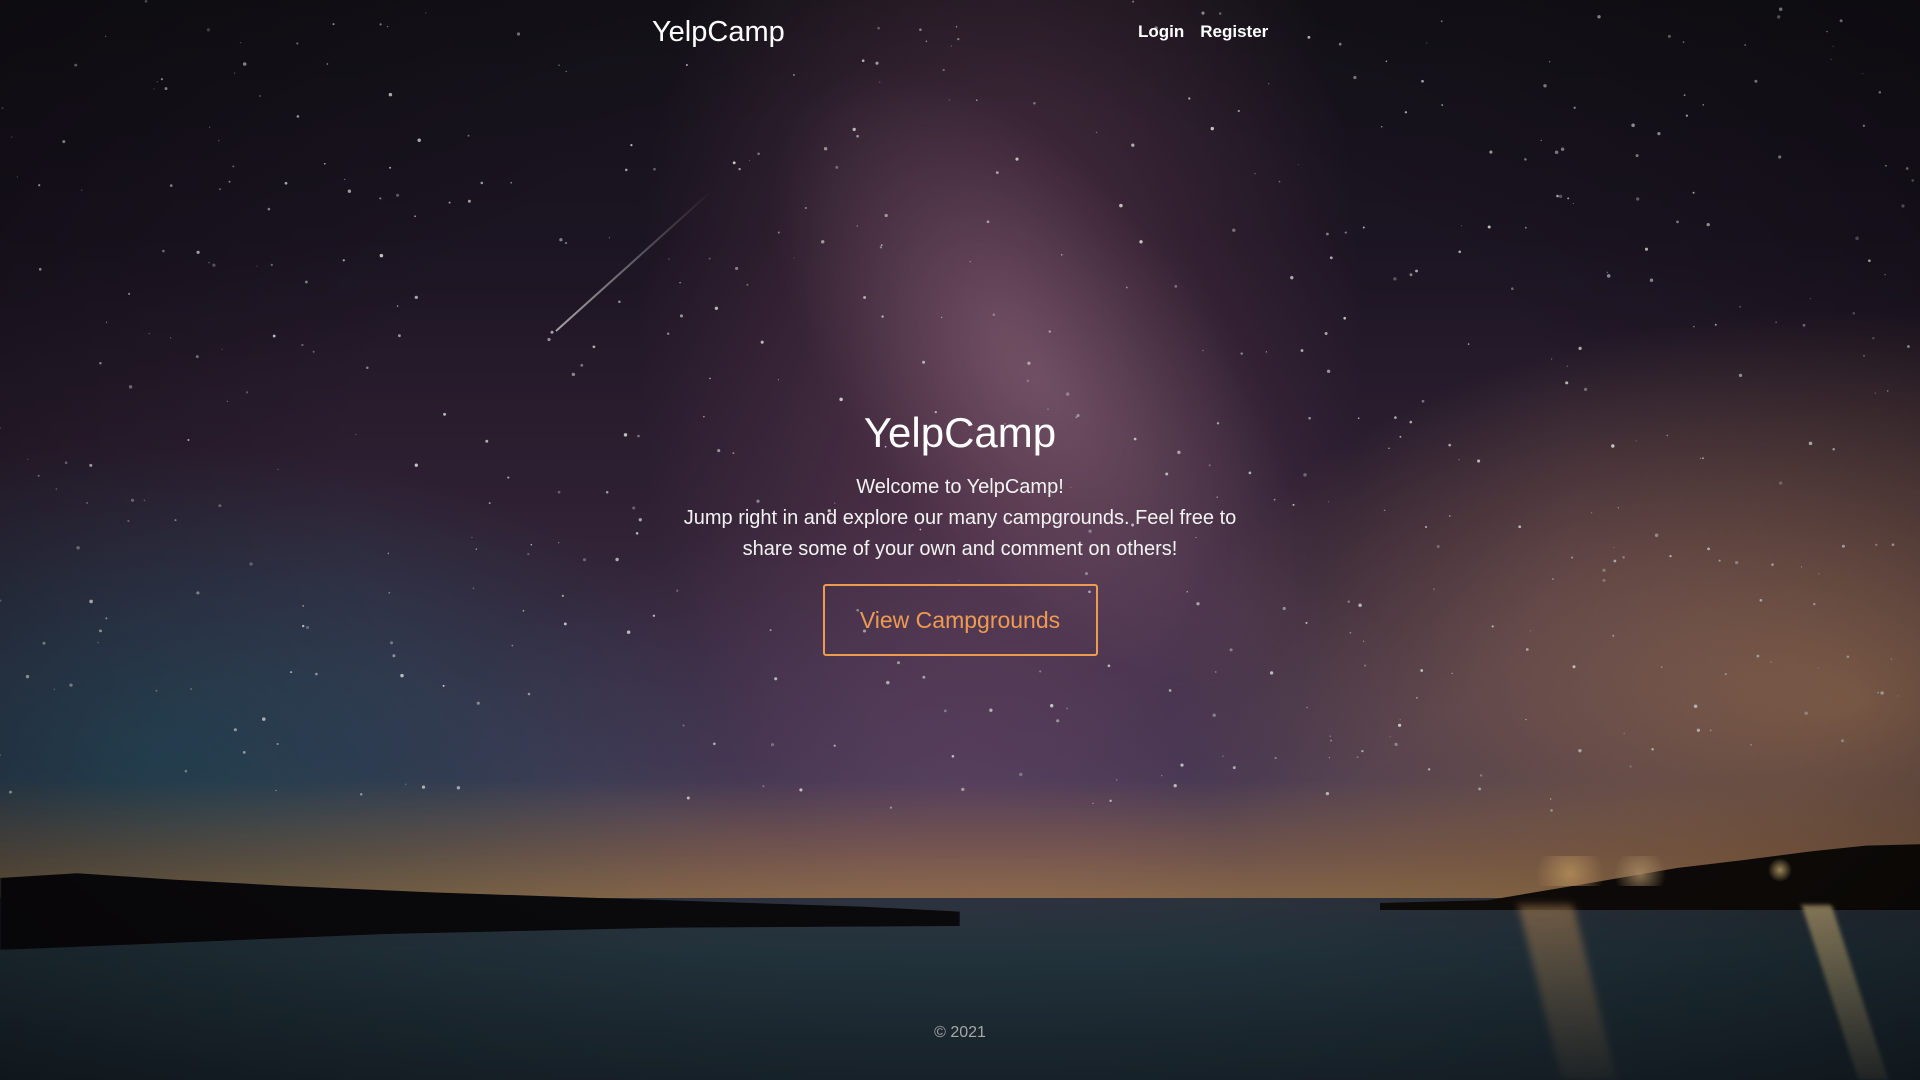 This screenshot has width=1920, height=1080. I want to click on brand-link: YelpCamp, so click(718, 32).